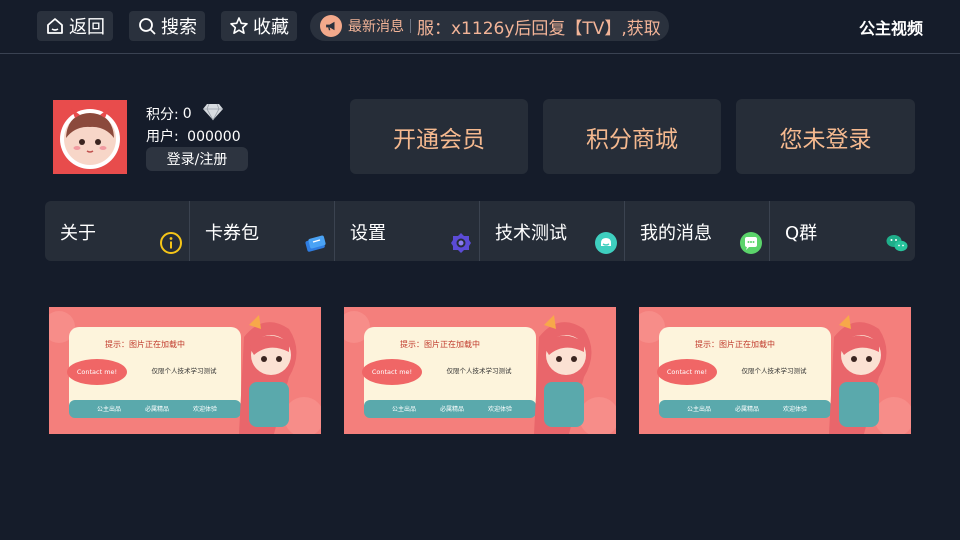 This screenshot has height=540, width=960. What do you see at coordinates (171, 243) in the screenshot?
I see `info-icon` at bounding box center [171, 243].